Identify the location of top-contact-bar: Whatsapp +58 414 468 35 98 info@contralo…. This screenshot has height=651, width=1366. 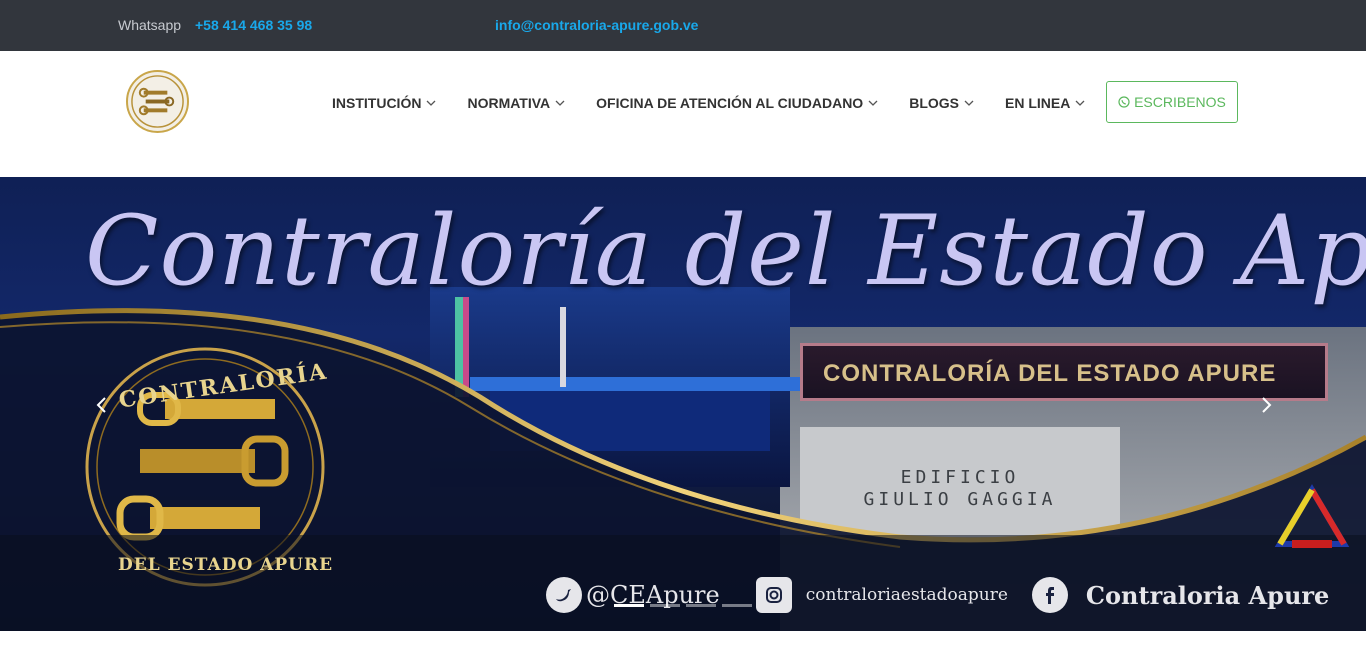
(683, 25).